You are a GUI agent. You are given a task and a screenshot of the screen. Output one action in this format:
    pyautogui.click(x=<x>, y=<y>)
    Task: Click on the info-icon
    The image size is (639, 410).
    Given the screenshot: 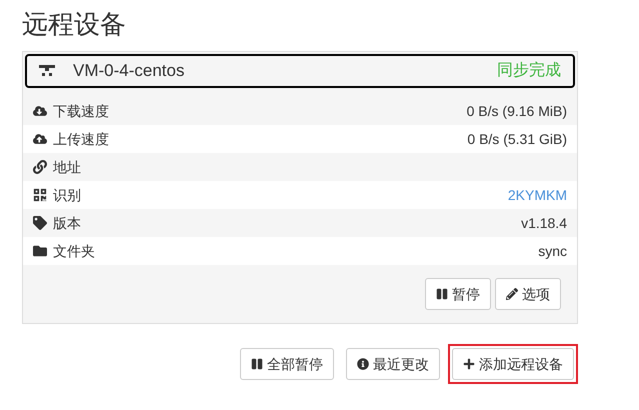 What is the action you would take?
    pyautogui.click(x=363, y=364)
    